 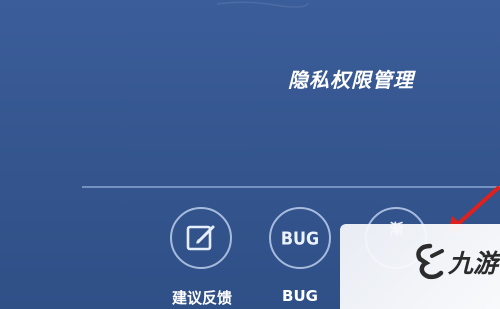 I want to click on watermark-text: 九游, so click(x=473, y=263).